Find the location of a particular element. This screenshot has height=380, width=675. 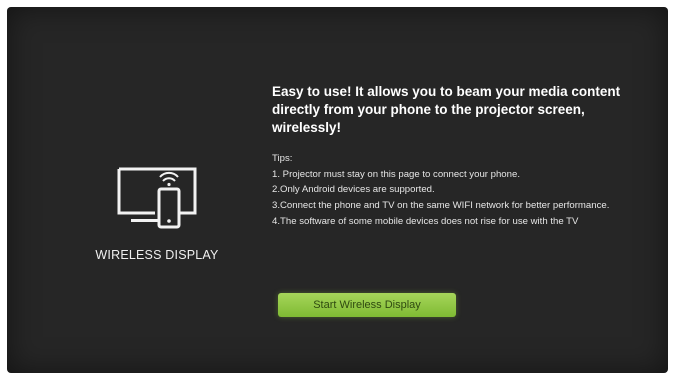

start-wireless-display-button: Start Wireless Display is located at coordinates (367, 305).